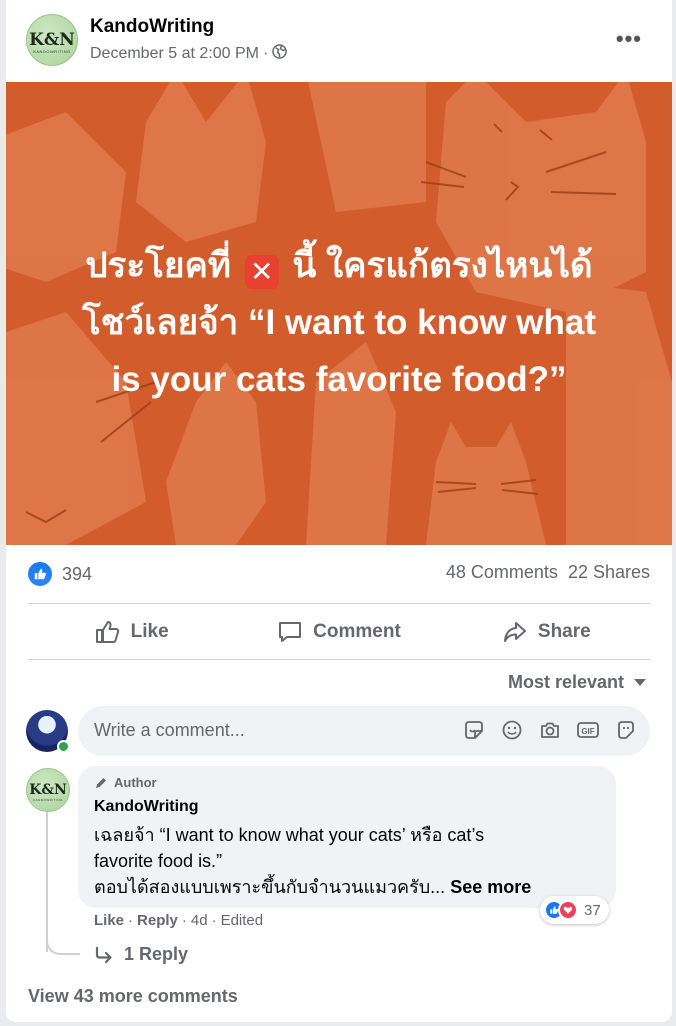  What do you see at coordinates (199, 920) in the screenshot?
I see `comment-age: 4d` at bounding box center [199, 920].